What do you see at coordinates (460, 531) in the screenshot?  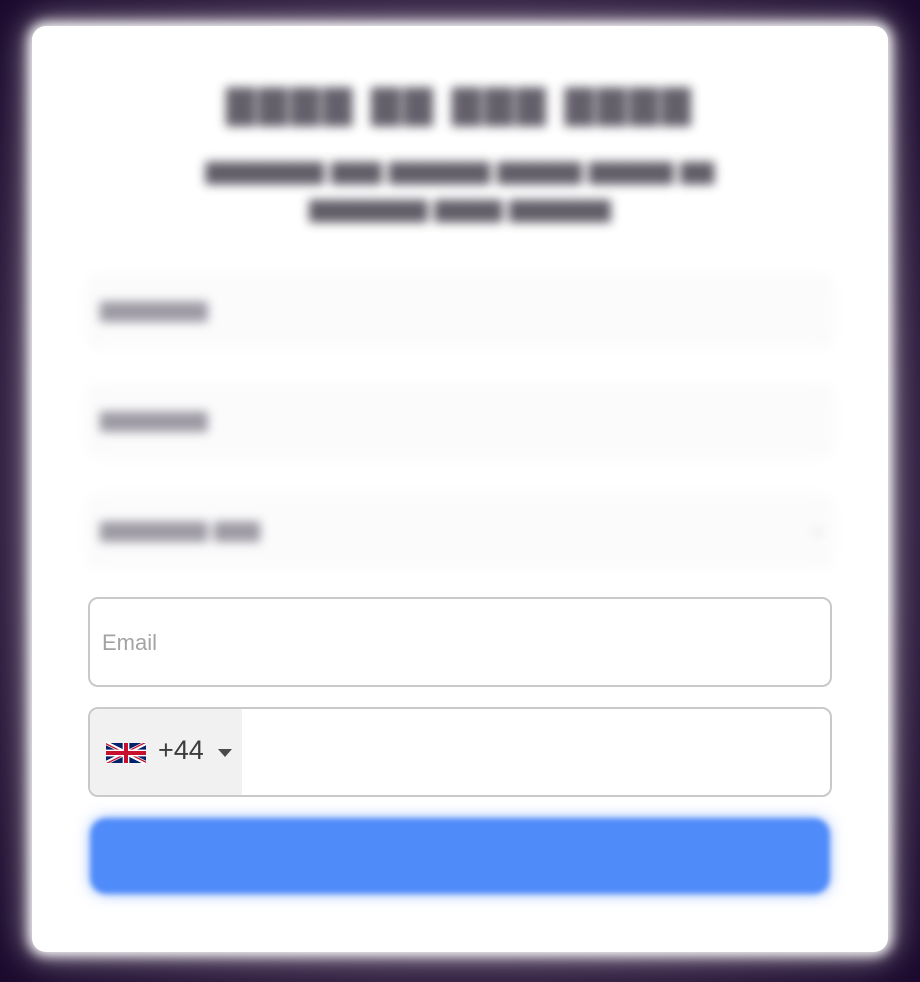 I see `dropdown-field: ▇▇▇▇▇▇▇ ▇▇▇ ⌄` at bounding box center [460, 531].